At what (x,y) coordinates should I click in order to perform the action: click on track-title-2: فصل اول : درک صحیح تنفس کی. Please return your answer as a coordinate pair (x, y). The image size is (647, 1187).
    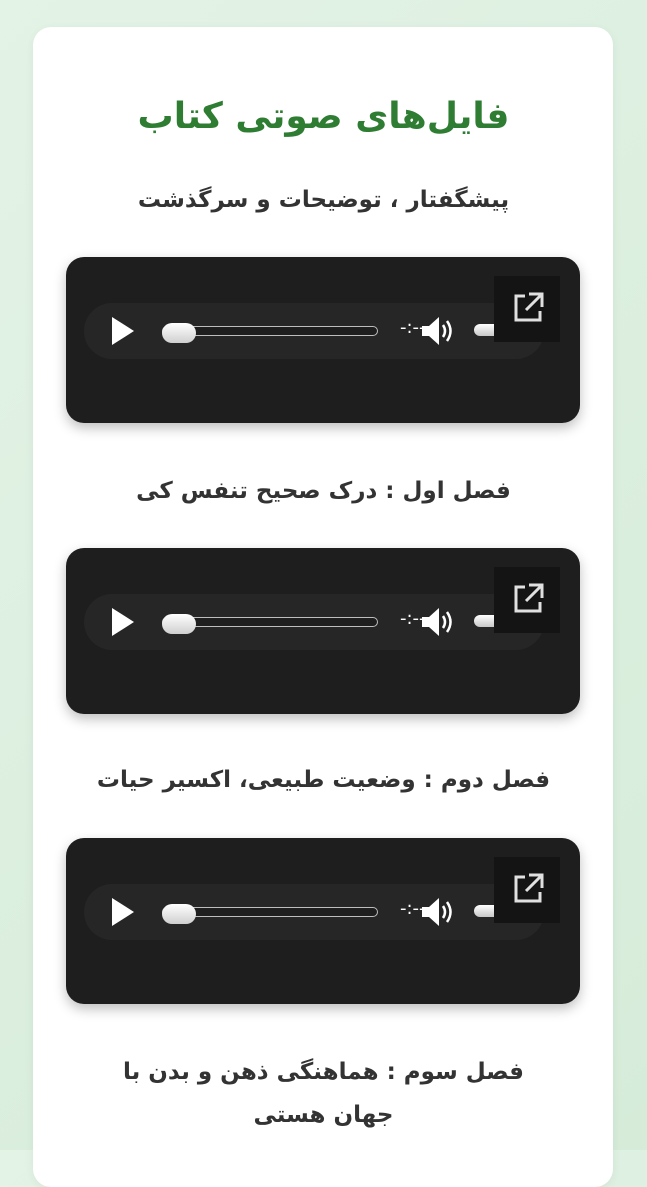
    Looking at the image, I should click on (323, 491).